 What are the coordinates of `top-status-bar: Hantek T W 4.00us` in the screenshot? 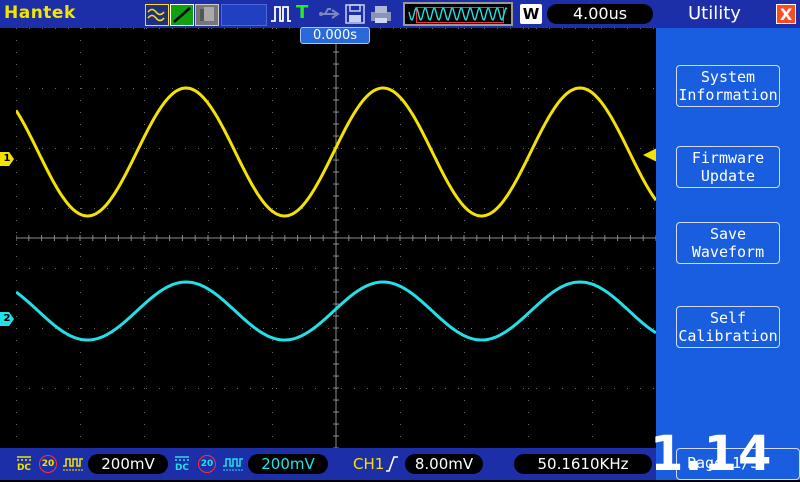 It's located at (328, 14).